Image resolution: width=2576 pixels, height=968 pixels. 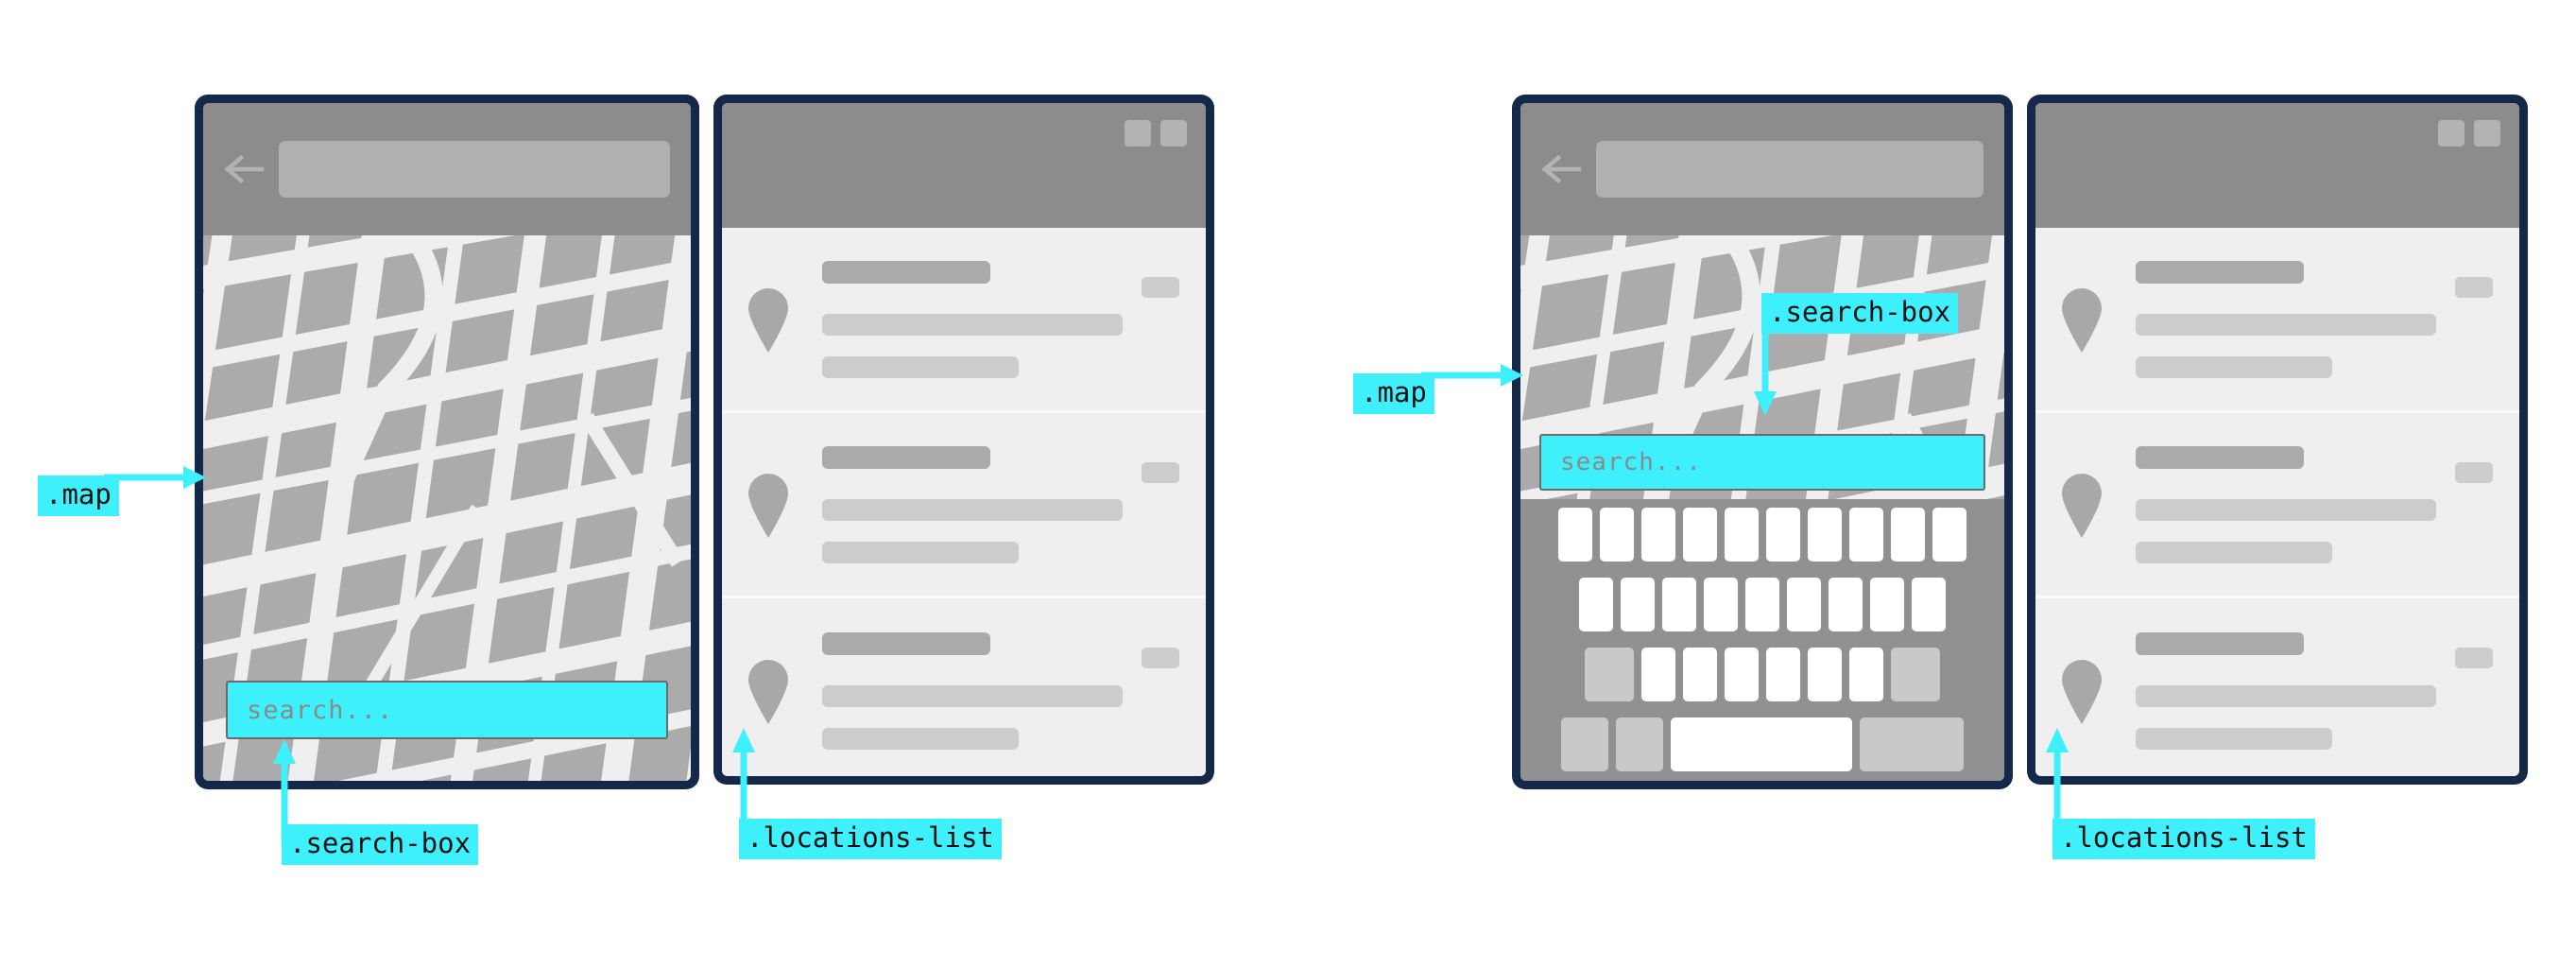 What do you see at coordinates (1912, 744) in the screenshot?
I see `enter-key` at bounding box center [1912, 744].